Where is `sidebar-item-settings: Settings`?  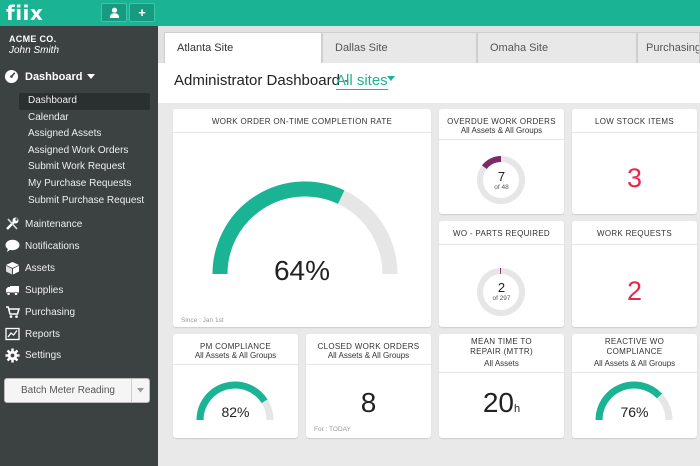
sidebar-item-settings: Settings is located at coordinates (33, 355).